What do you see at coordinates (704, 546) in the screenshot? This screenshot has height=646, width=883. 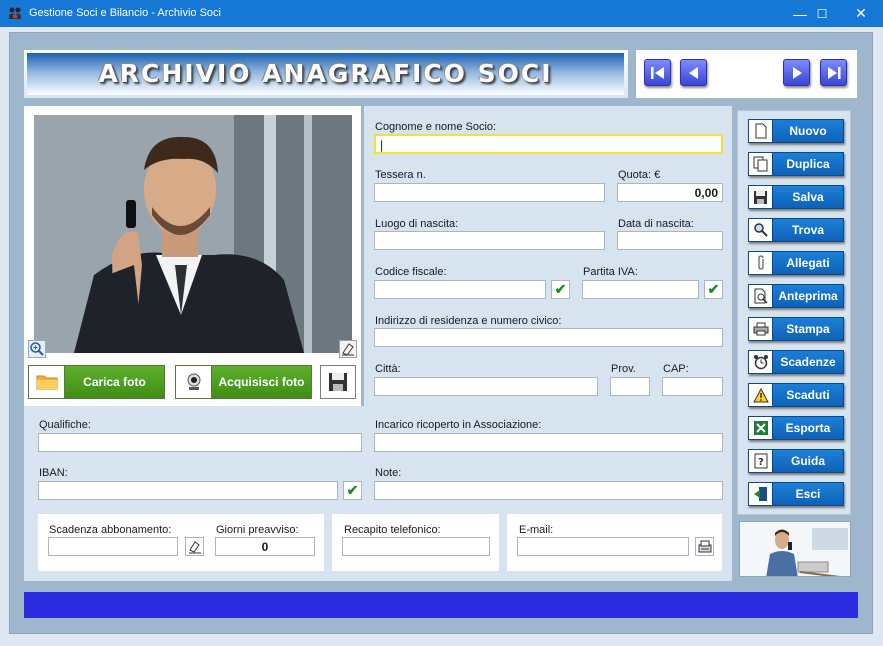 I see `send-email-icon` at bounding box center [704, 546].